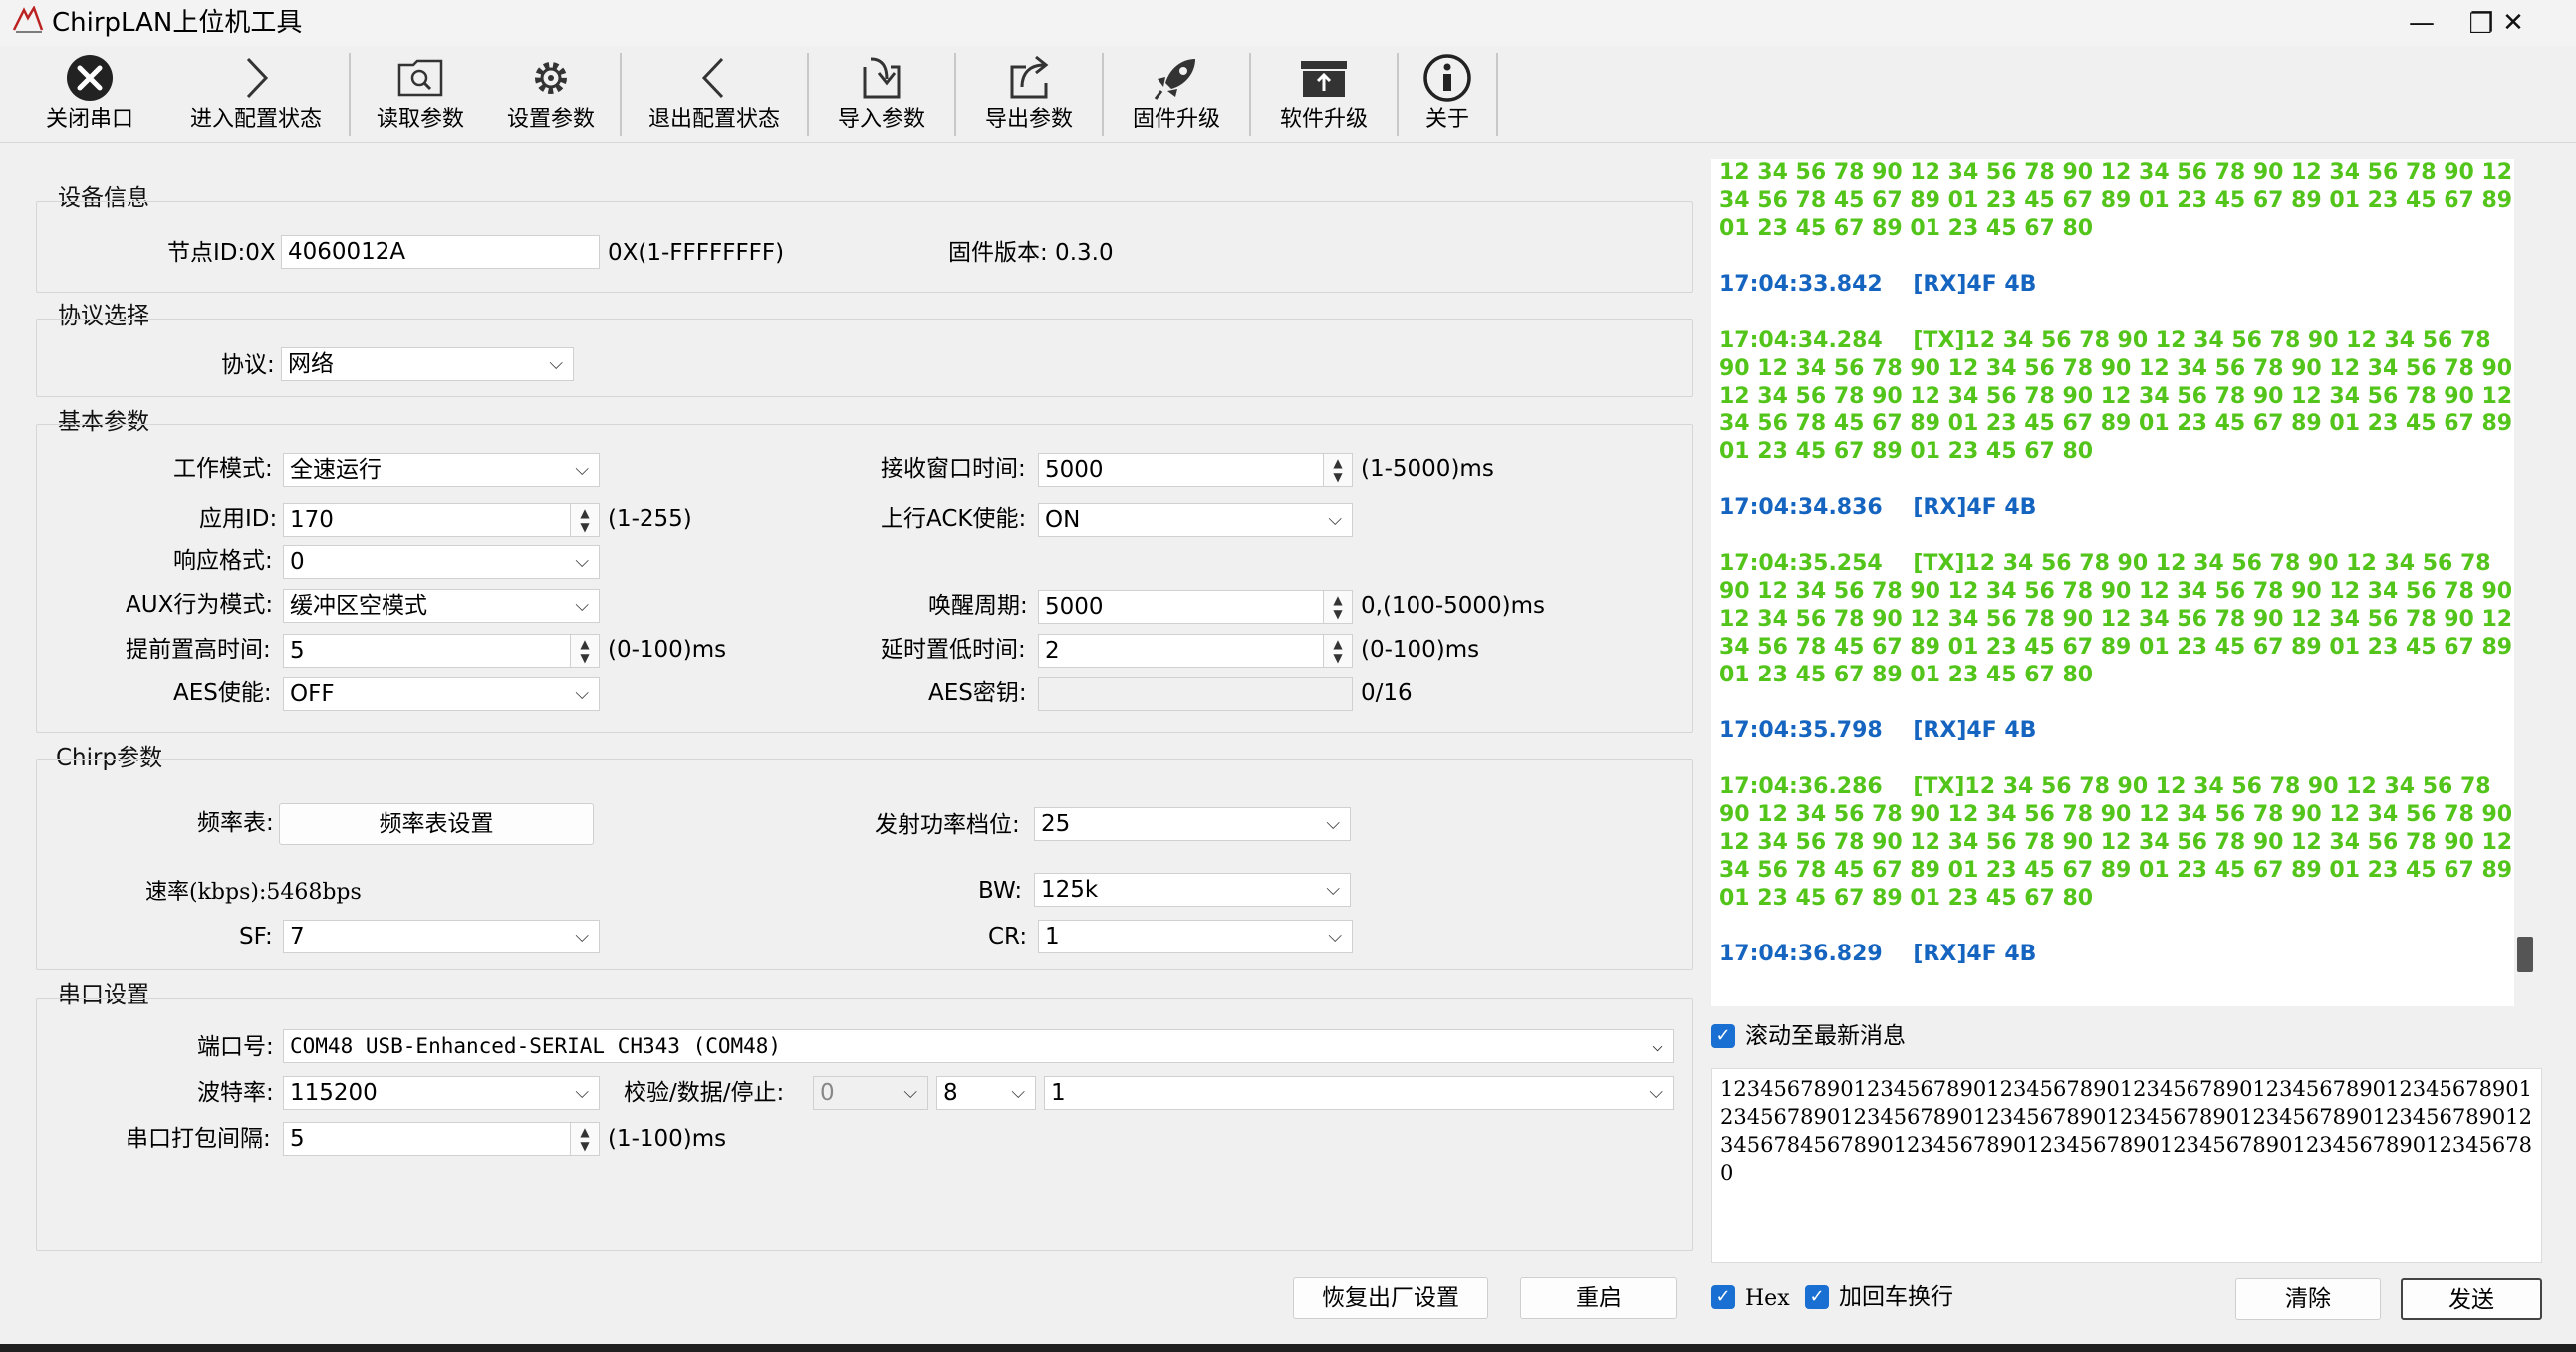 This screenshot has height=1352, width=2576. I want to click on crlf-checkbox: ✓, so click(1817, 1297).